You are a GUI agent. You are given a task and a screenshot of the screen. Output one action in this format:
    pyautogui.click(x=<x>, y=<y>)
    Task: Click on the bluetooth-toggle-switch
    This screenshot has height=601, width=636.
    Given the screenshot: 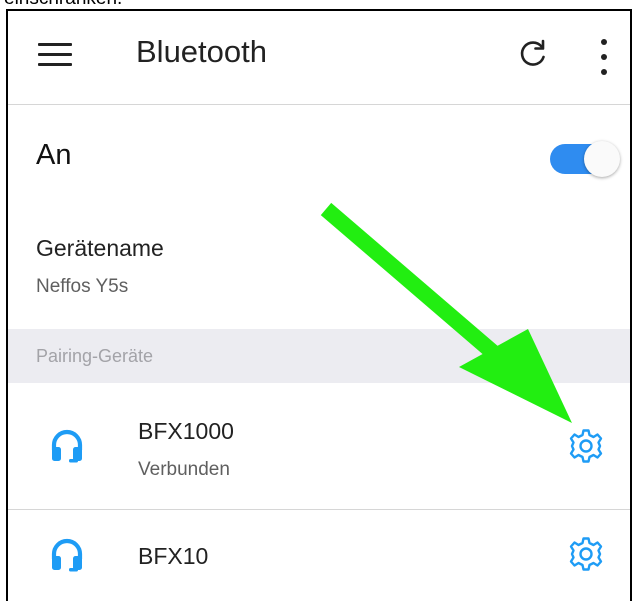 What is the action you would take?
    pyautogui.click(x=585, y=159)
    